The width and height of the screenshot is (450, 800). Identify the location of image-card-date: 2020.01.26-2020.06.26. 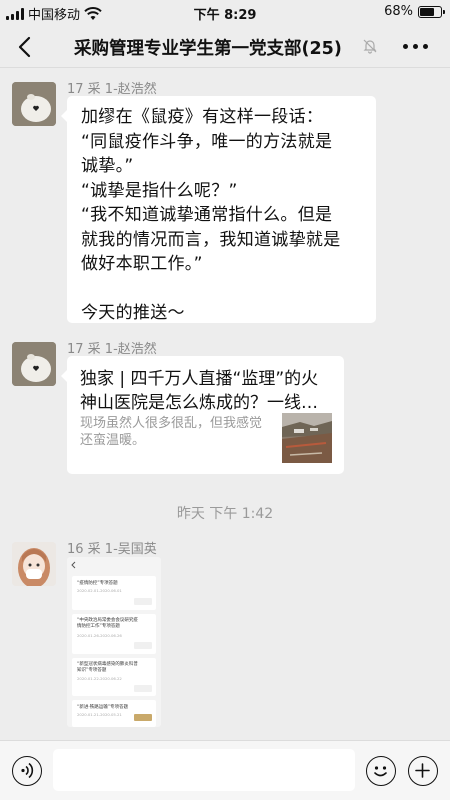
(99, 635).